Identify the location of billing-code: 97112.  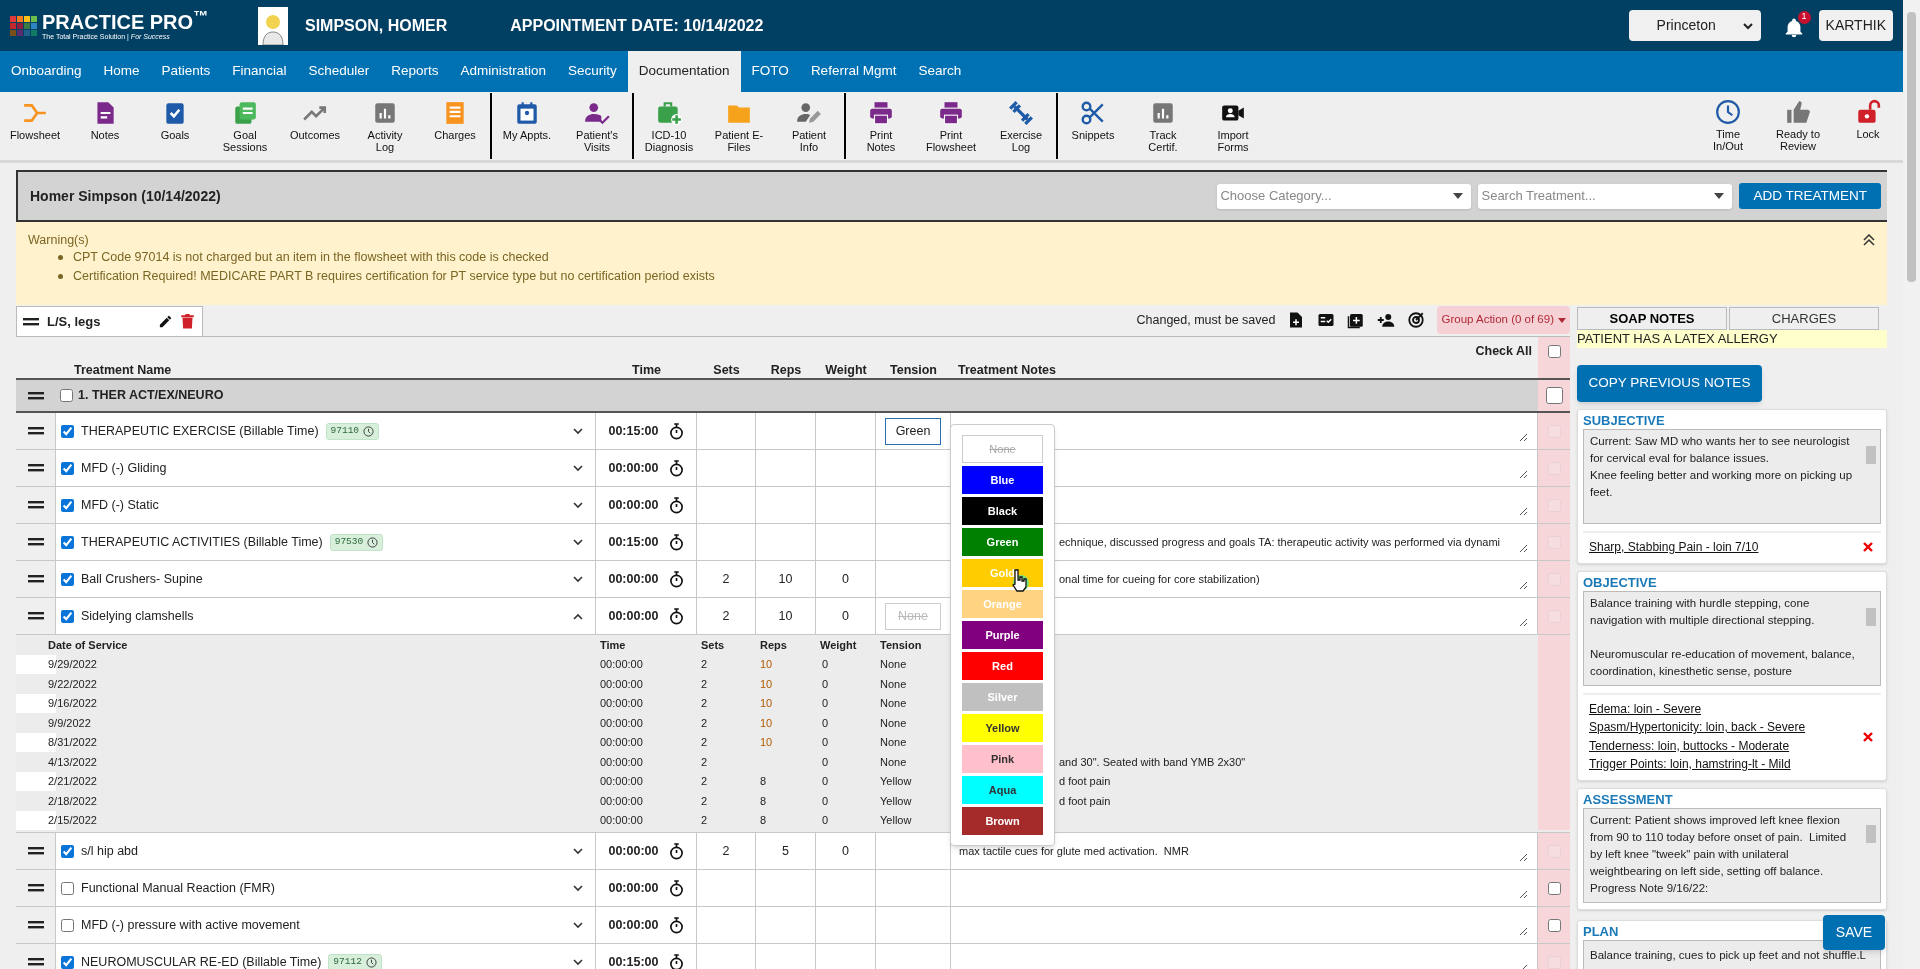
(347, 961).